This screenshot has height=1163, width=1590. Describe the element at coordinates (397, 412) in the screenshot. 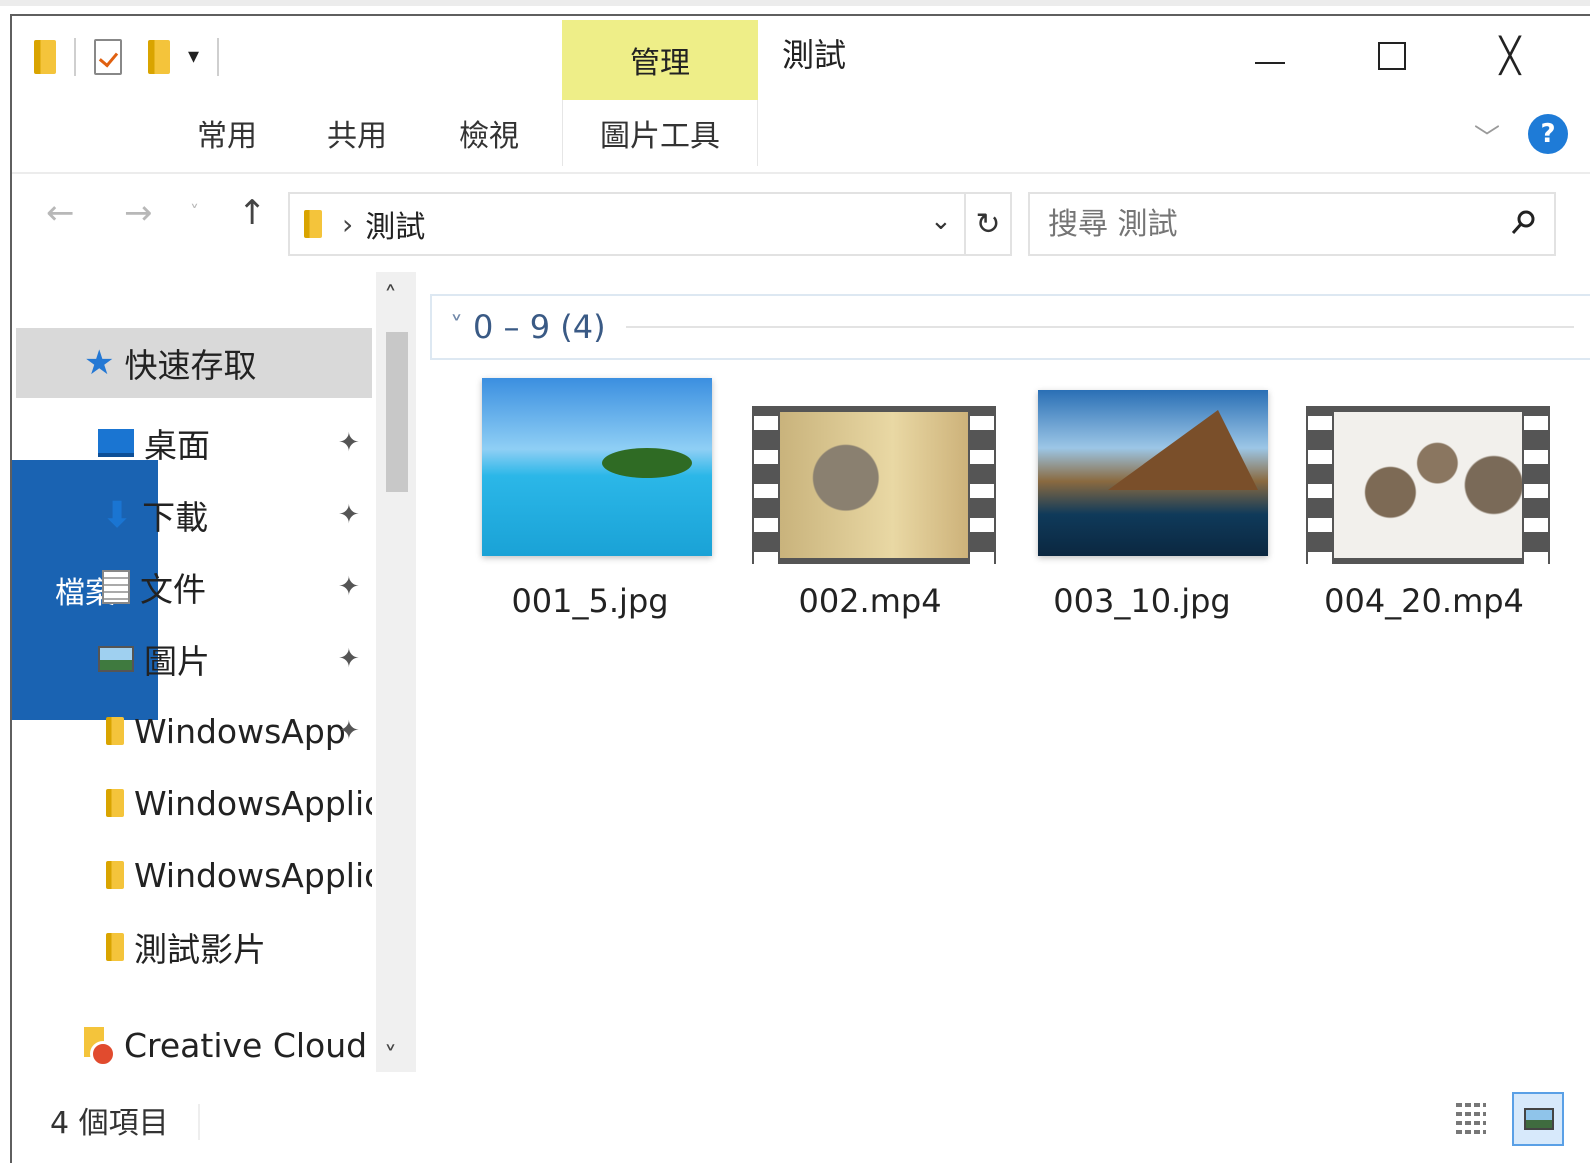

I see `scroll-thumb` at that location.